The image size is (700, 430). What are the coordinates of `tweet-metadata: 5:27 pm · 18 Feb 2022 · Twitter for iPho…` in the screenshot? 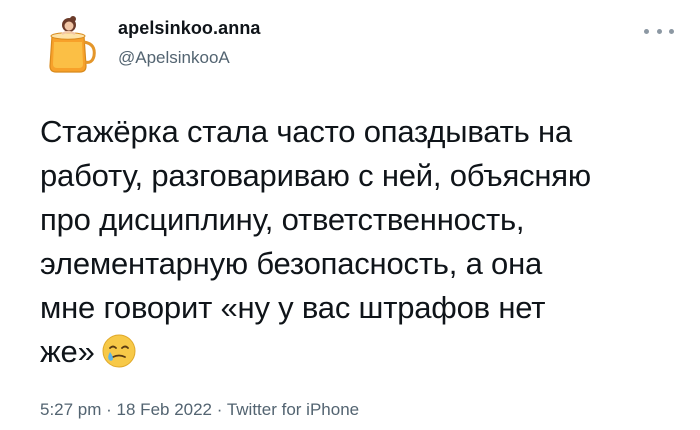 It's located at (199, 410).